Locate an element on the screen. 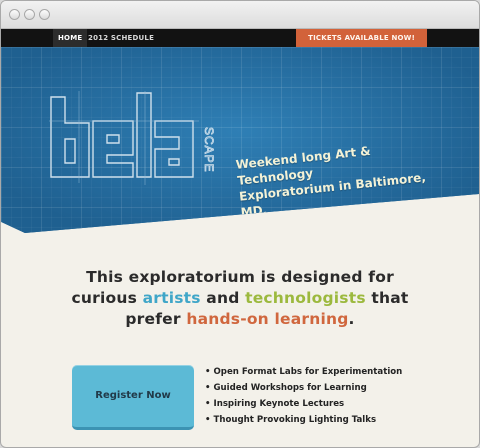 This screenshot has width=480, height=448. headline-part-6: . is located at coordinates (351, 319).